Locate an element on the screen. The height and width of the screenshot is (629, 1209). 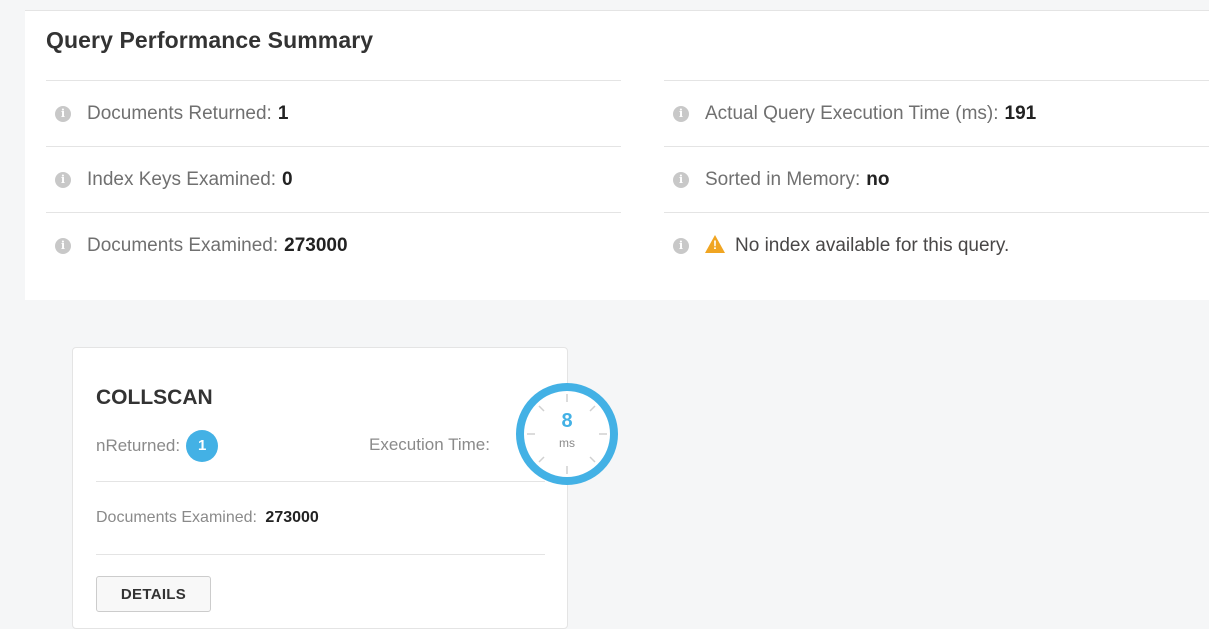
no-index-warning: No index available for this query. is located at coordinates (872, 245).